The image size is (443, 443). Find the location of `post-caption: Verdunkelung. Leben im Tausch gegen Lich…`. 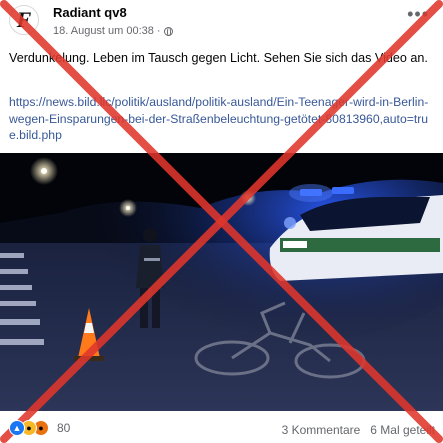

post-caption: Verdunkelung. Leben im Tausch gegen Lich… is located at coordinates (218, 58).